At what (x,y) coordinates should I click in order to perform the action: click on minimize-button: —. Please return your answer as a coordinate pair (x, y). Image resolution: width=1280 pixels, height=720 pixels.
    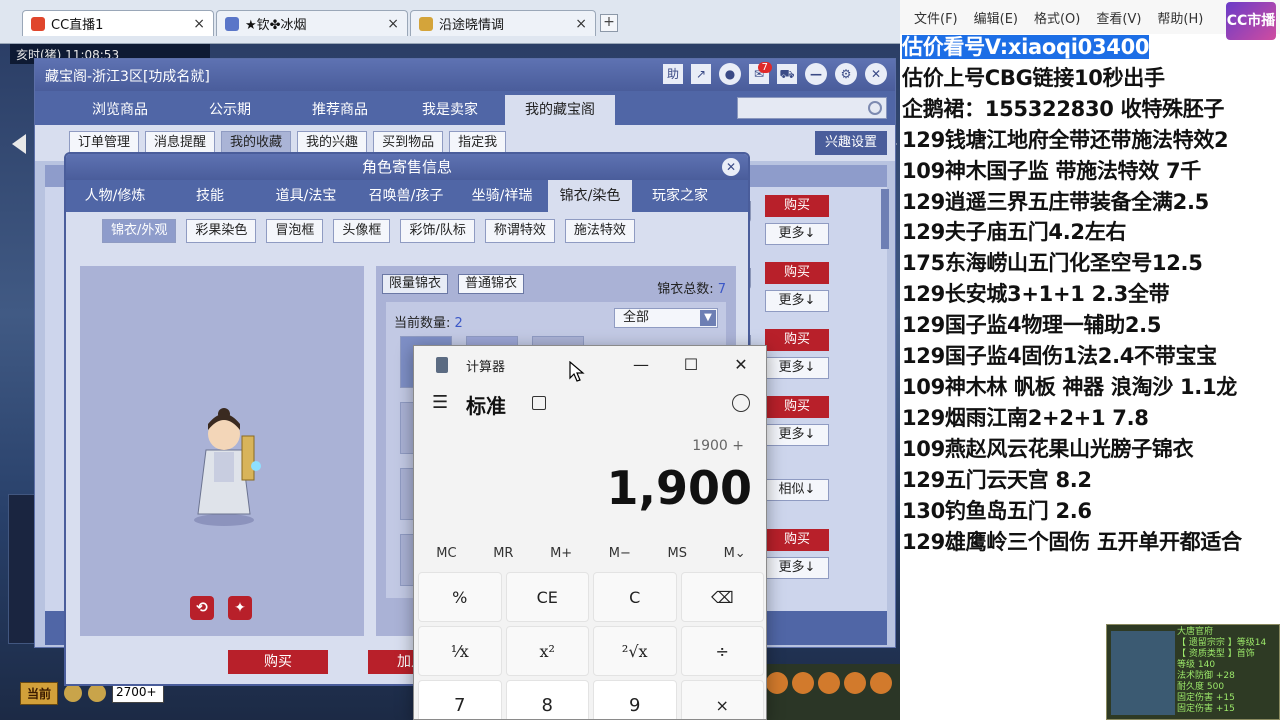
    Looking at the image, I should click on (641, 365).